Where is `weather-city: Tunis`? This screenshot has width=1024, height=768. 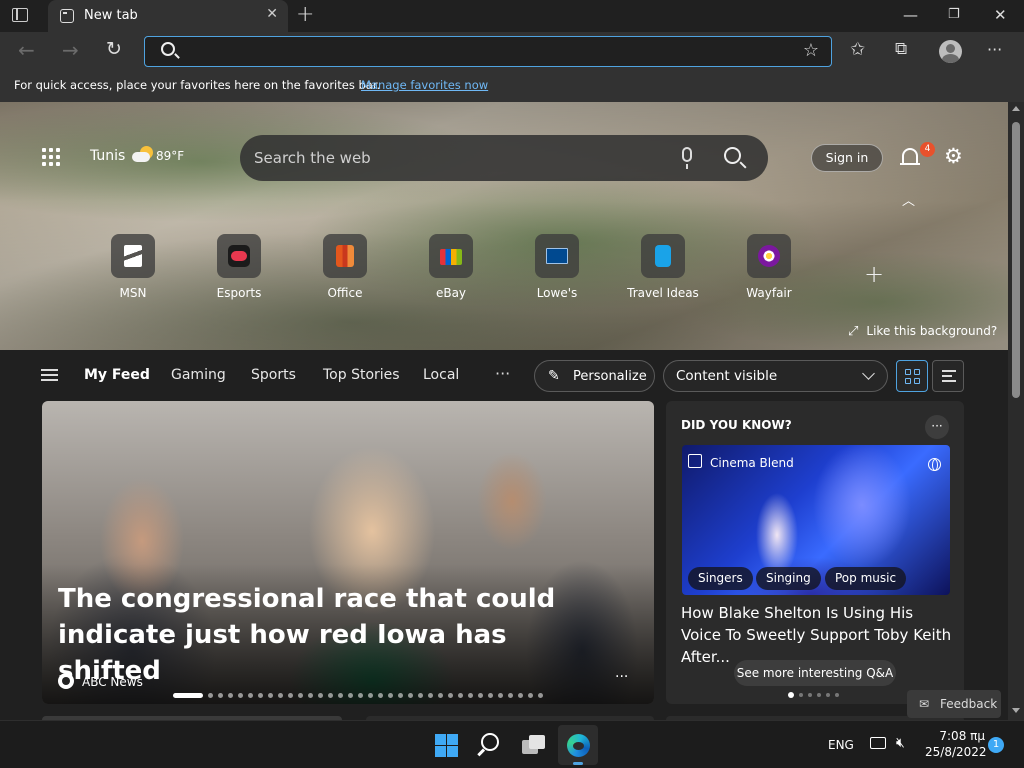
weather-city: Tunis is located at coordinates (107, 156).